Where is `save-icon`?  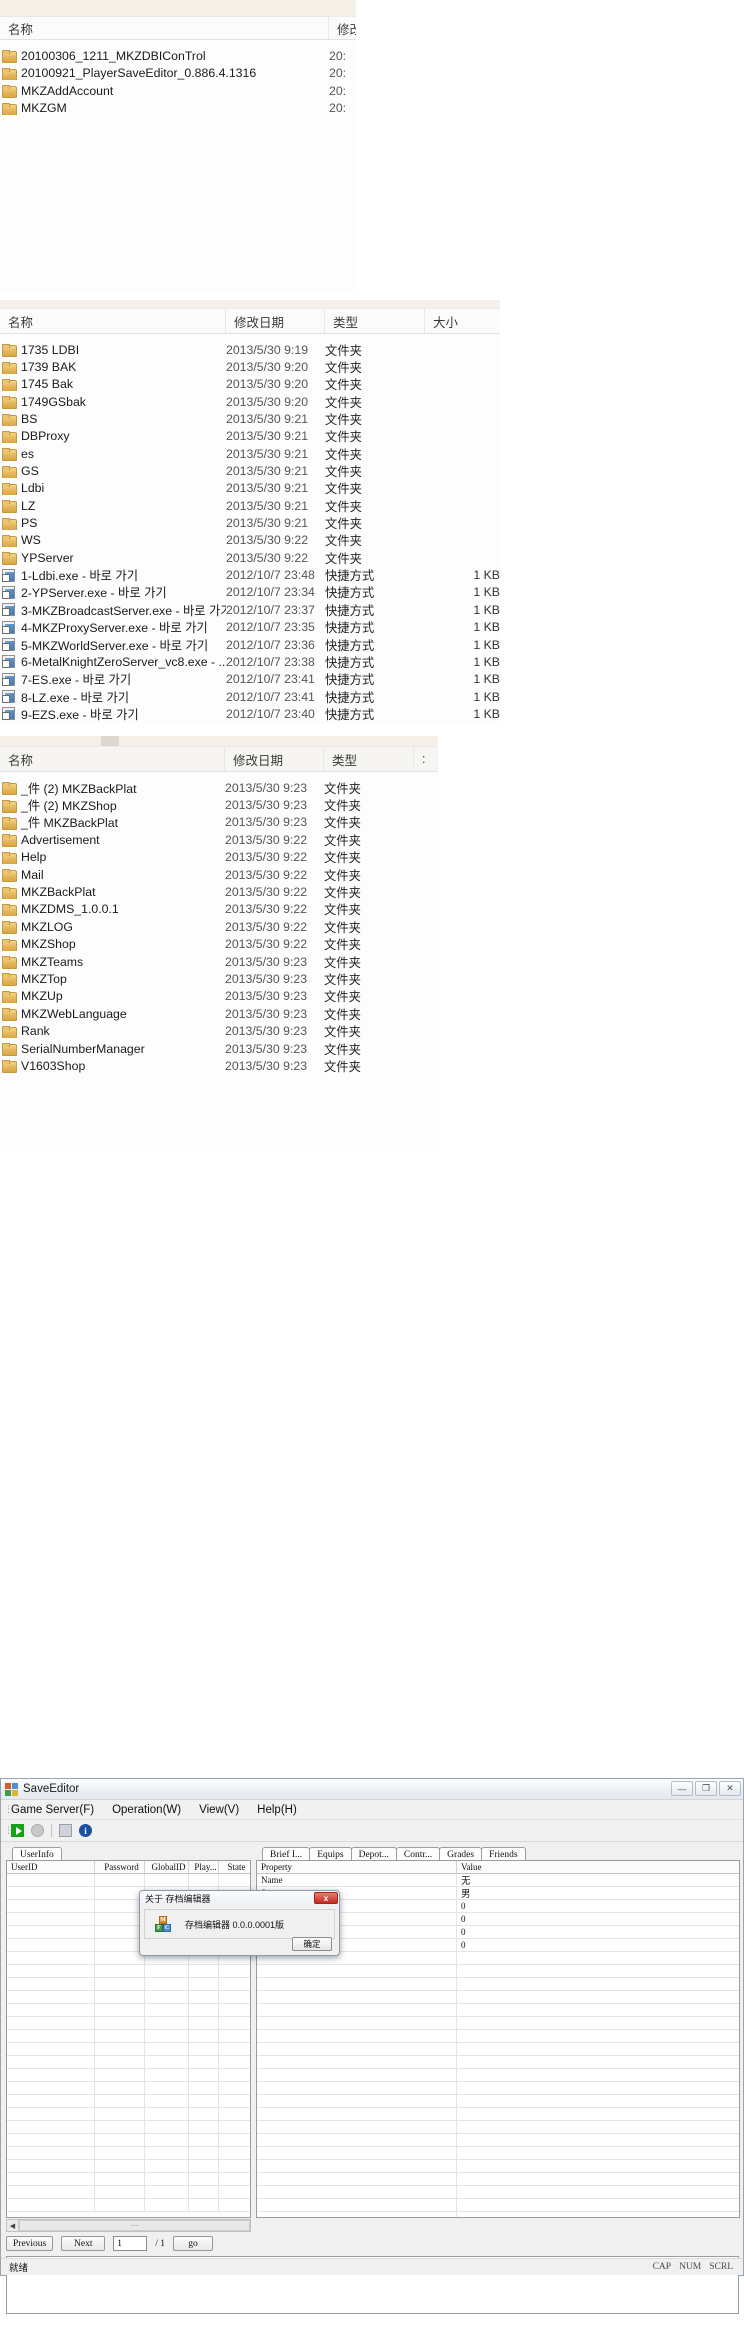 save-icon is located at coordinates (65, 1830).